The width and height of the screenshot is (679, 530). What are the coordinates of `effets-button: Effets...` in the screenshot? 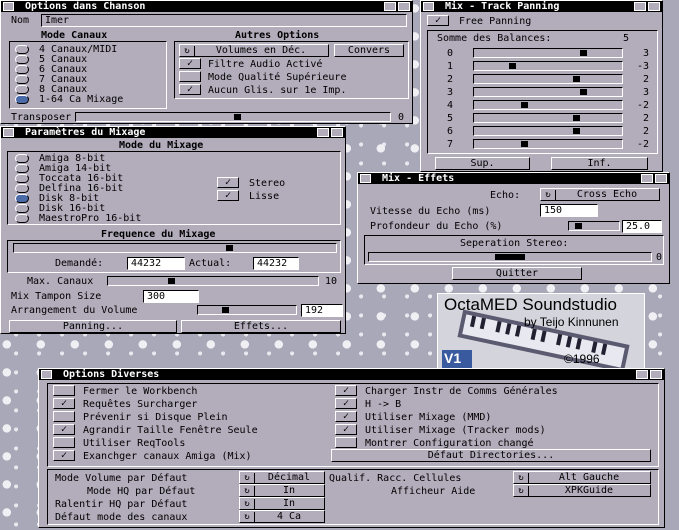 It's located at (261, 326).